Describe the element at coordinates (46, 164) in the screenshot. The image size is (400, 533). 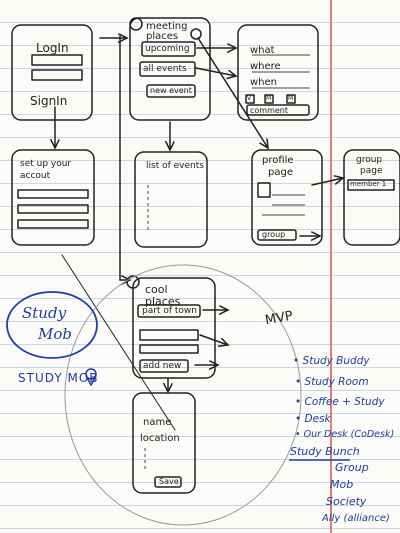
I see `setup-title-line1: set up your` at that location.